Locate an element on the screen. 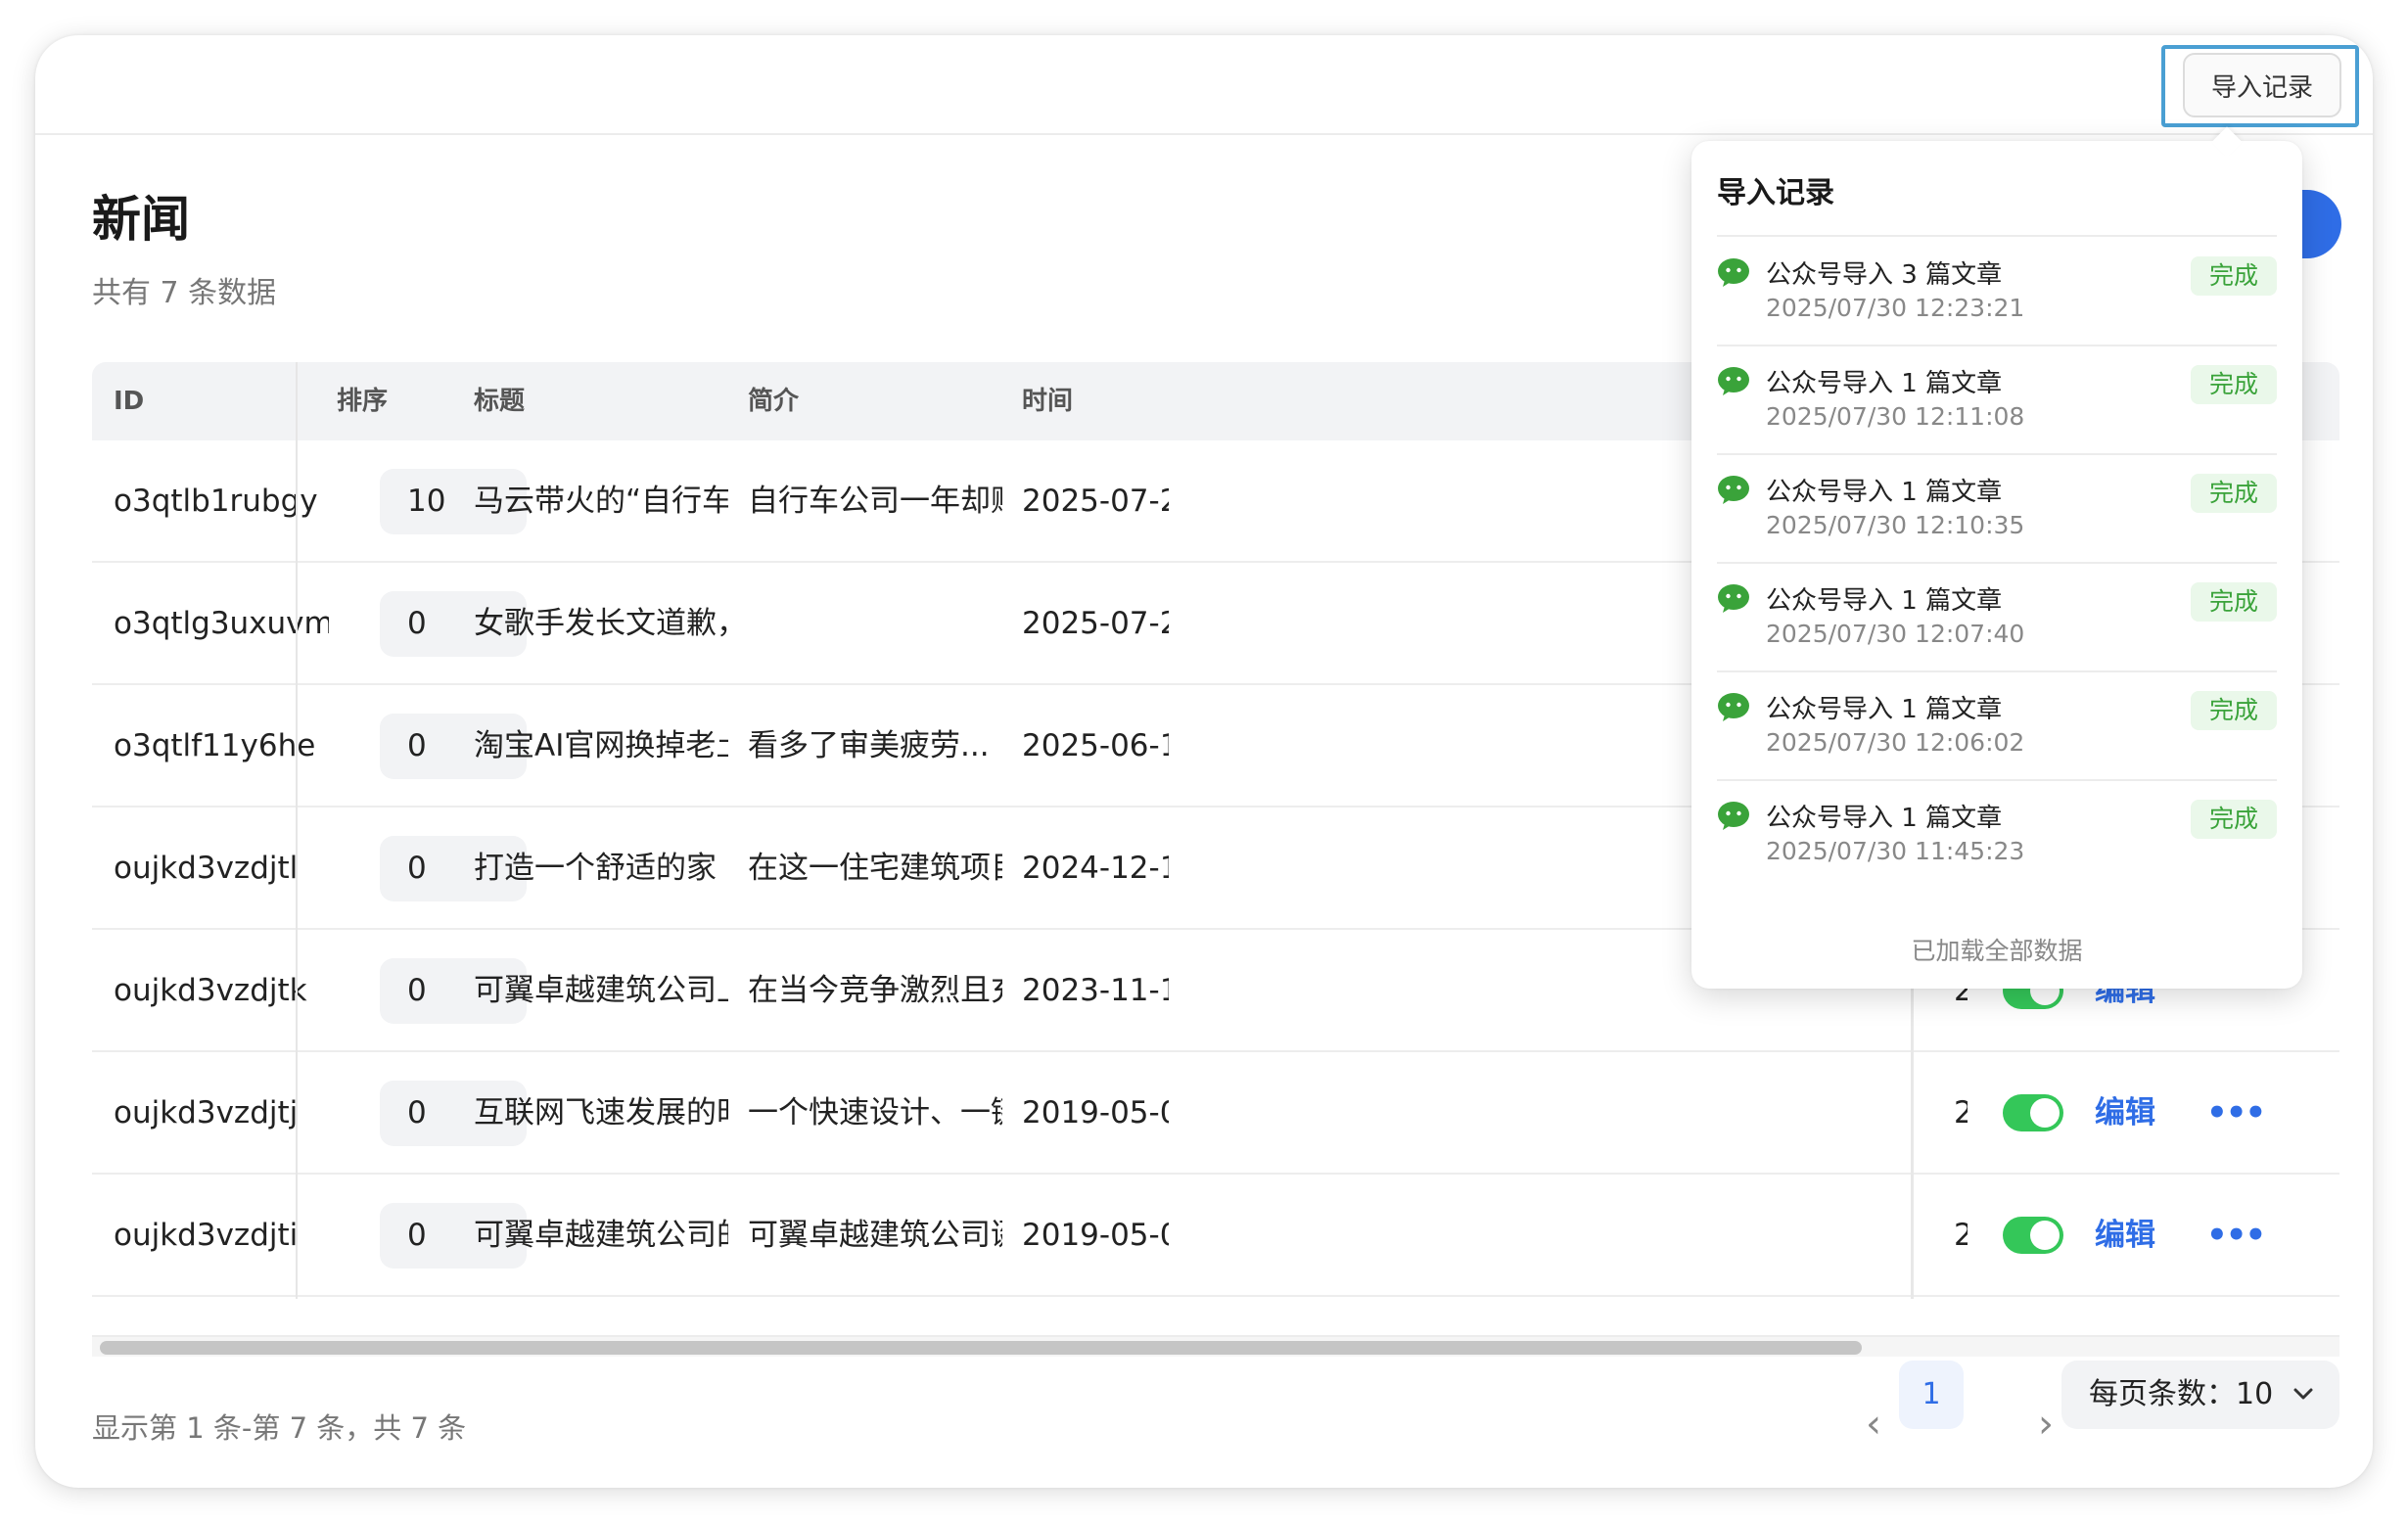 The width and height of the screenshot is (2408, 1523). page-number-button: 1 is located at coordinates (1931, 1395).